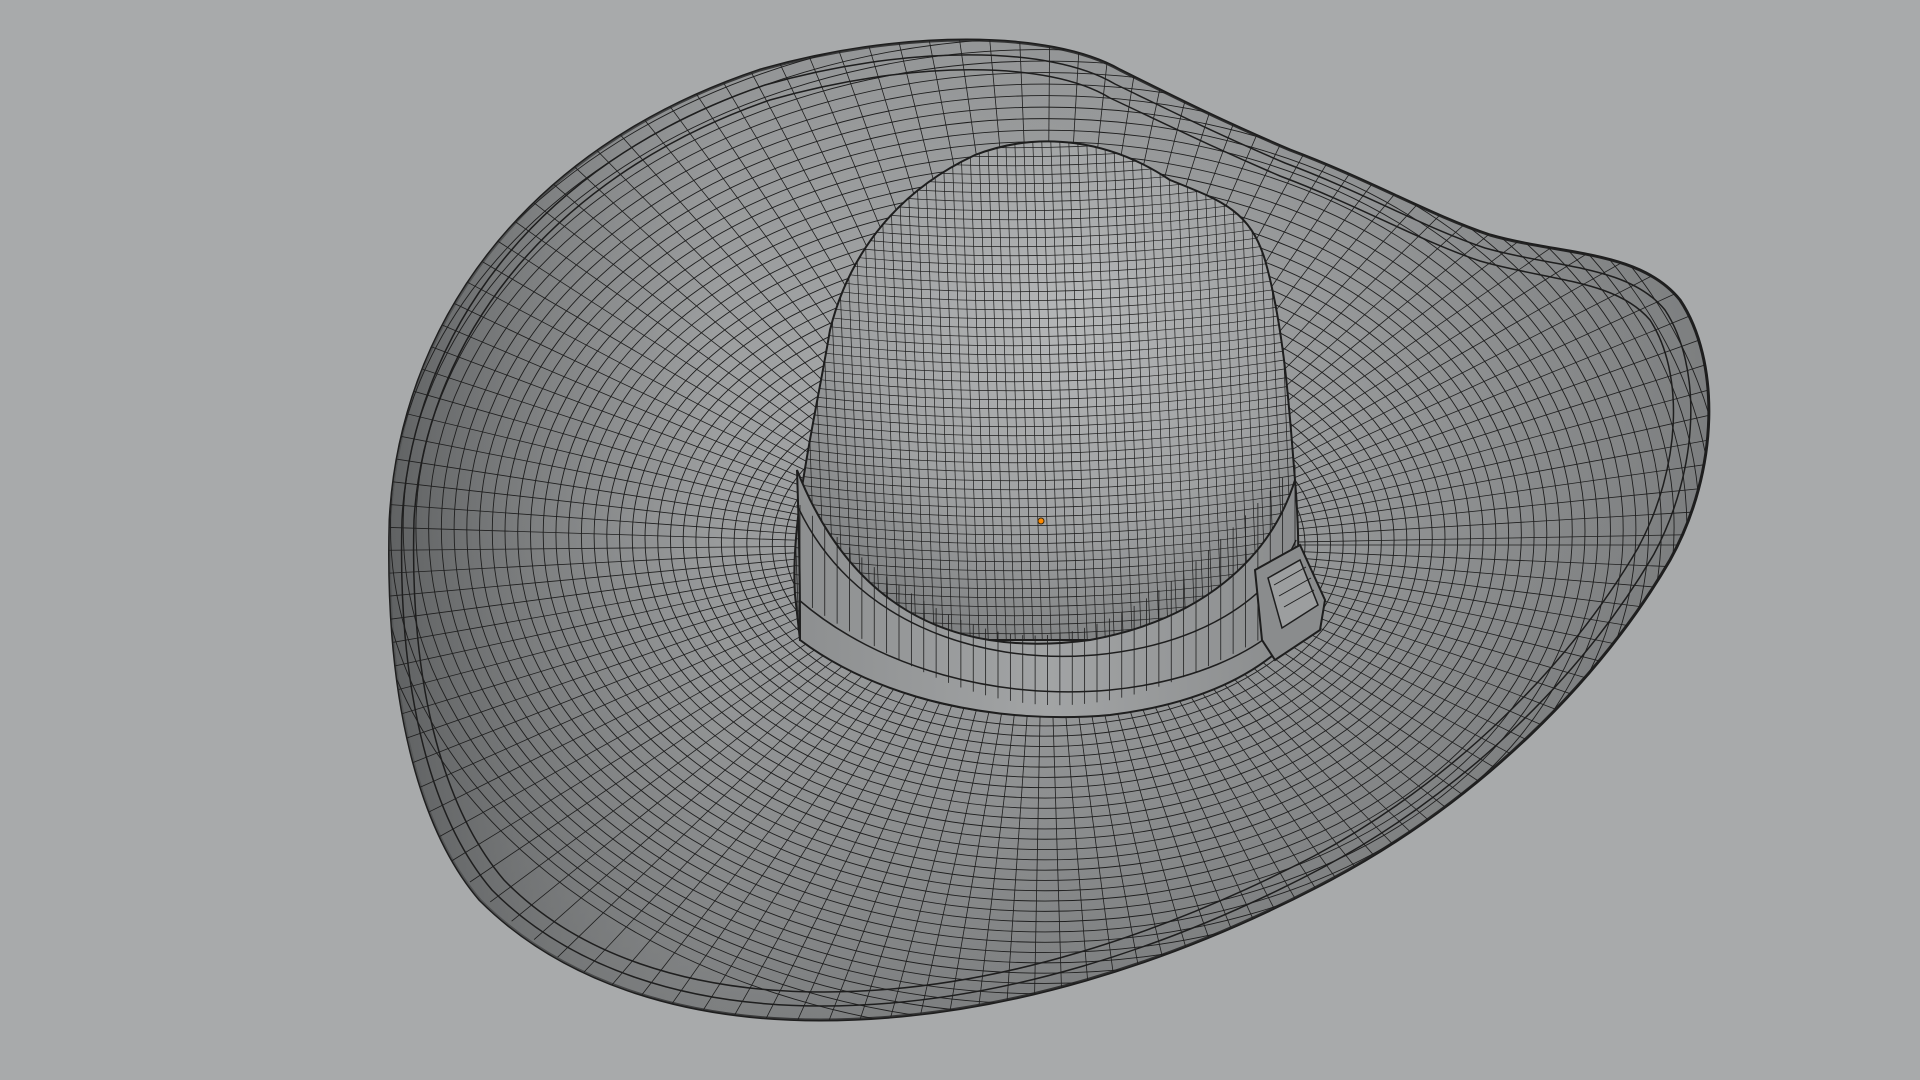 Image resolution: width=1920 pixels, height=1080 pixels. What do you see at coordinates (1041, 521) in the screenshot?
I see `object-origin-icon` at bounding box center [1041, 521].